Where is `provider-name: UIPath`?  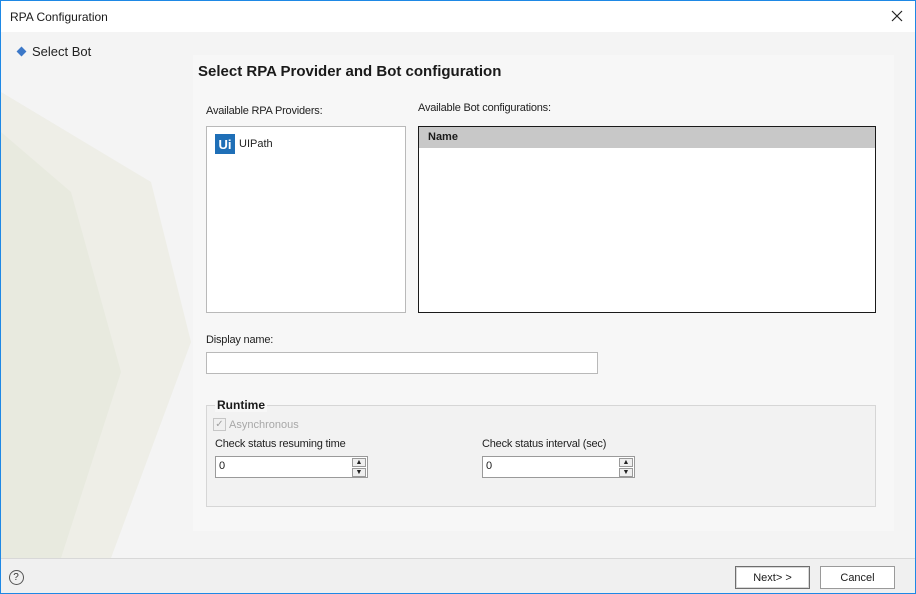
provider-name: UIPath is located at coordinates (256, 144).